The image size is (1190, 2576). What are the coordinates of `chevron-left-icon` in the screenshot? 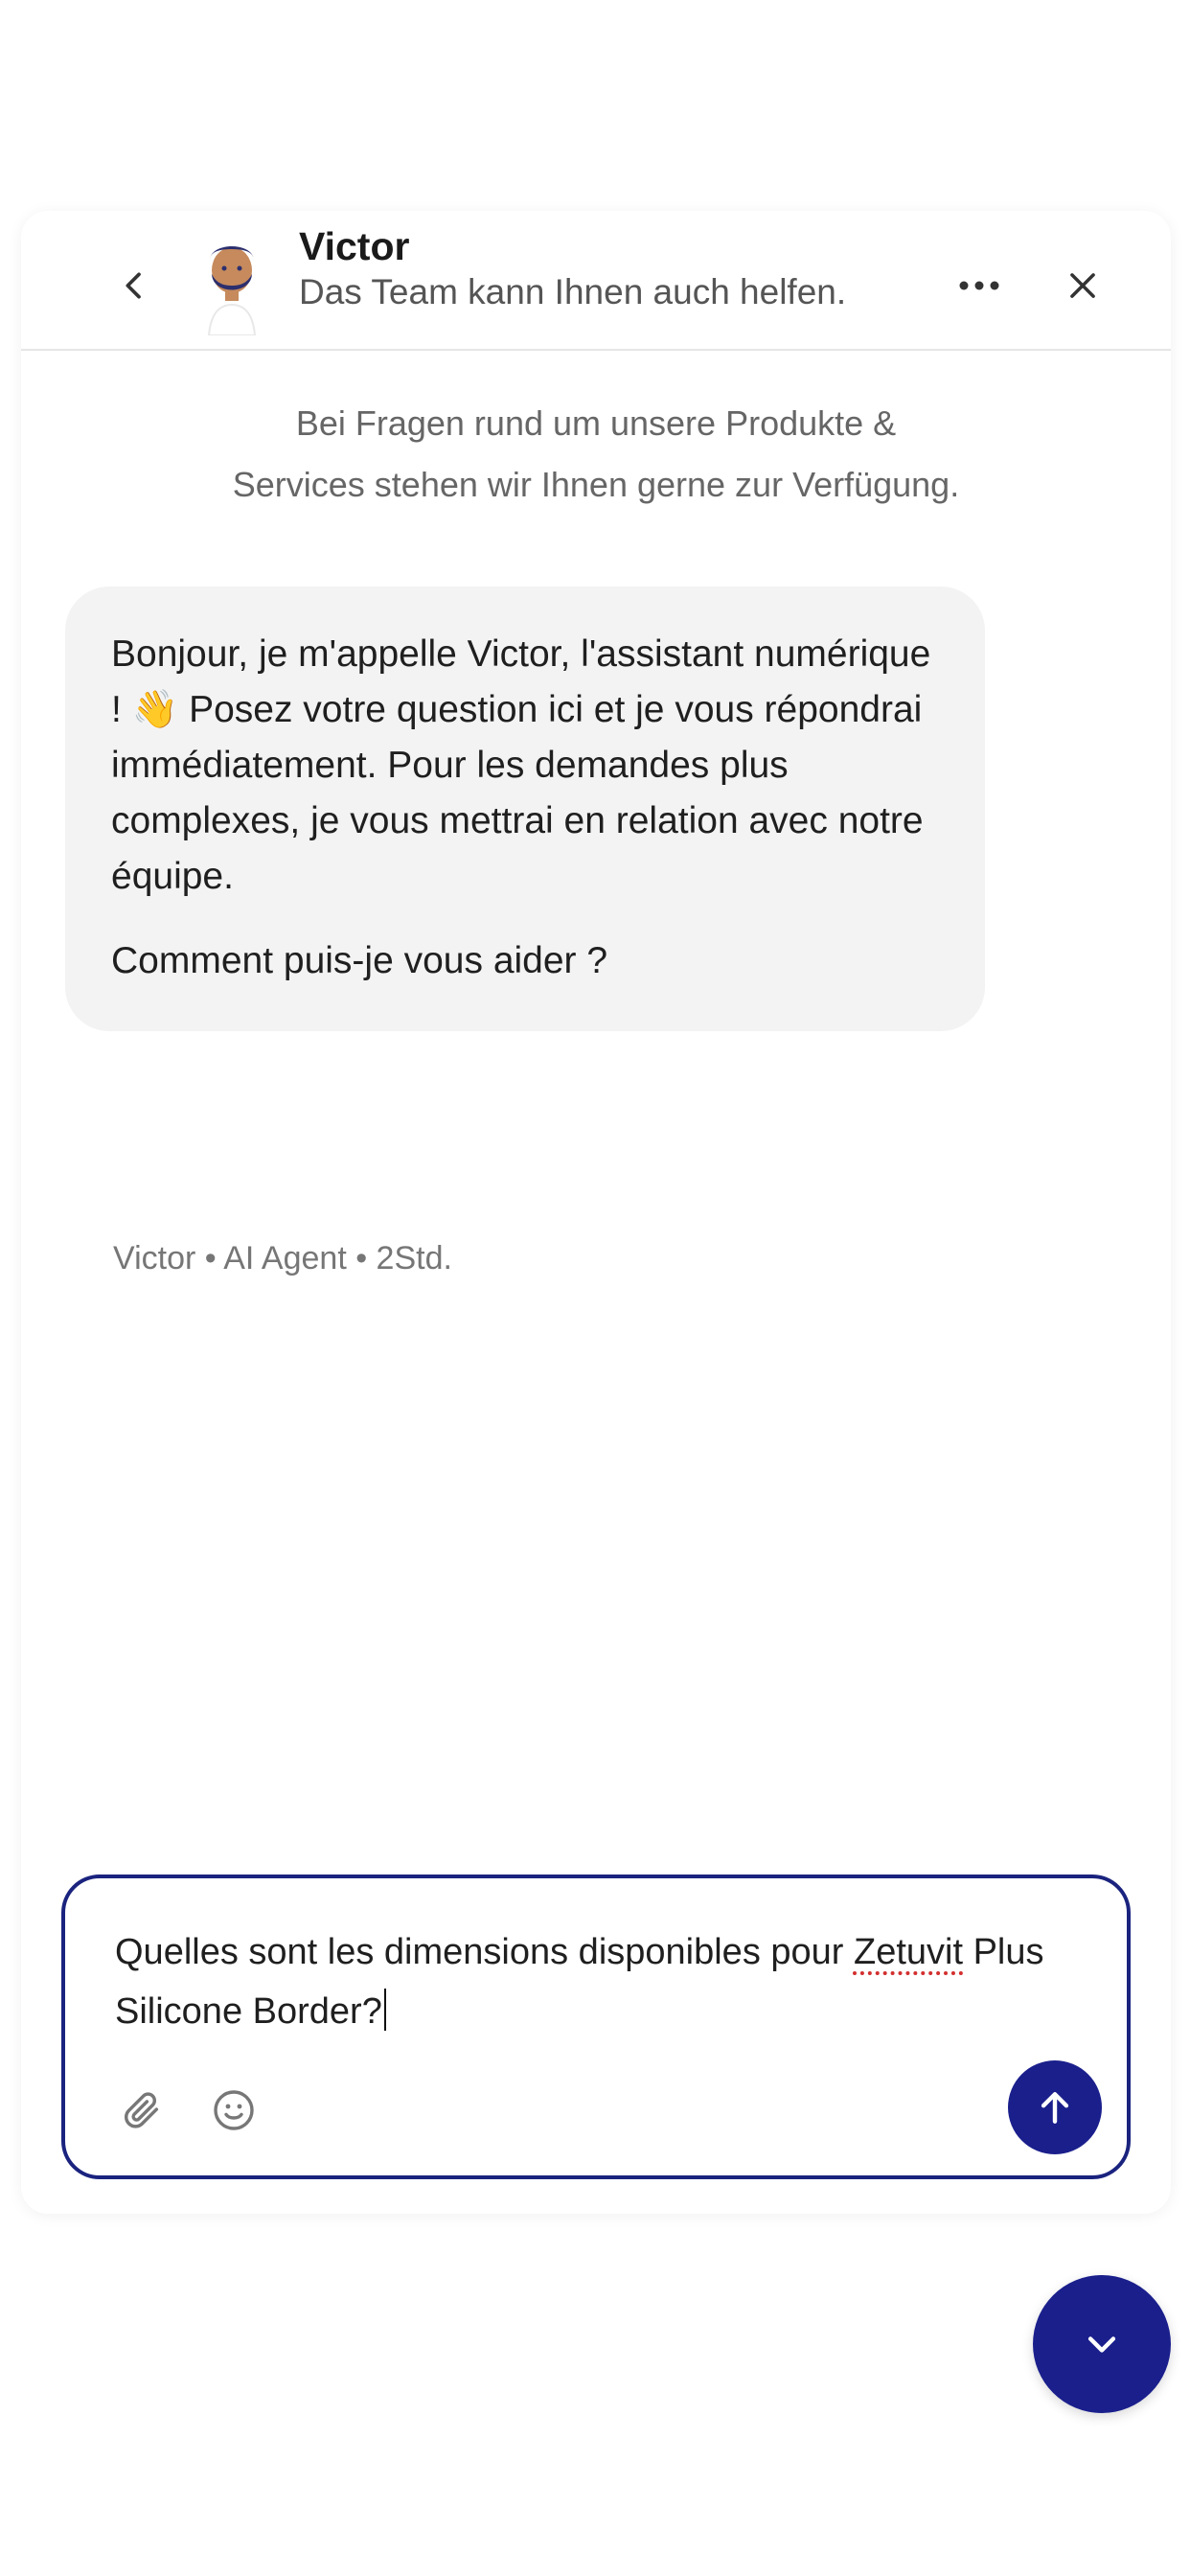 It's located at (133, 285).